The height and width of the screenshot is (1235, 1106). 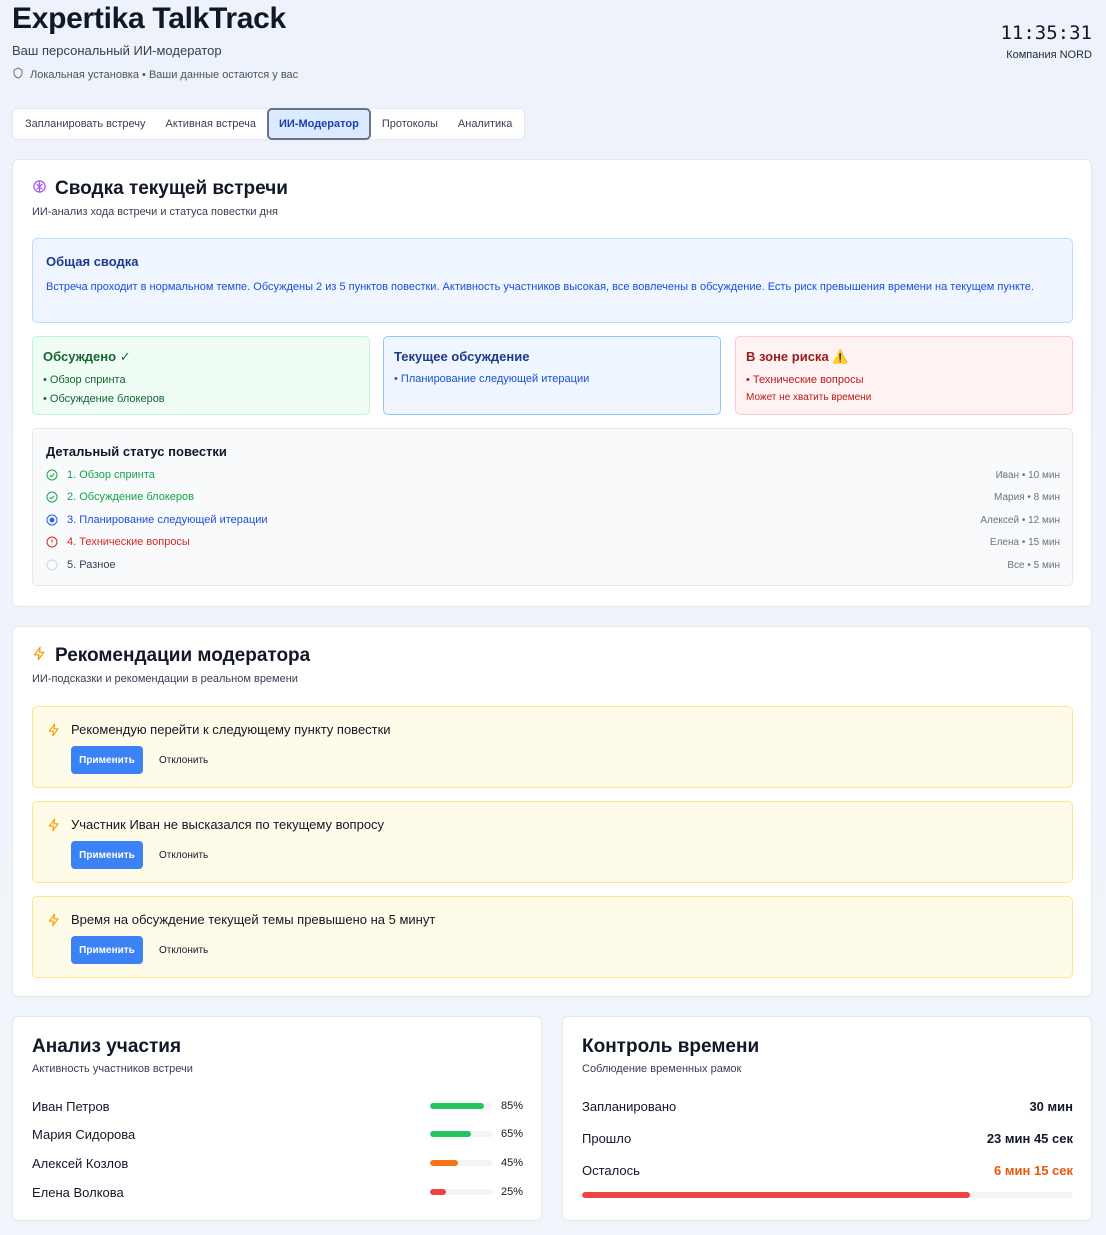 What do you see at coordinates (1024, 542) in the screenshot?
I see `agenda-item-meta: Елена • 15 мин` at bounding box center [1024, 542].